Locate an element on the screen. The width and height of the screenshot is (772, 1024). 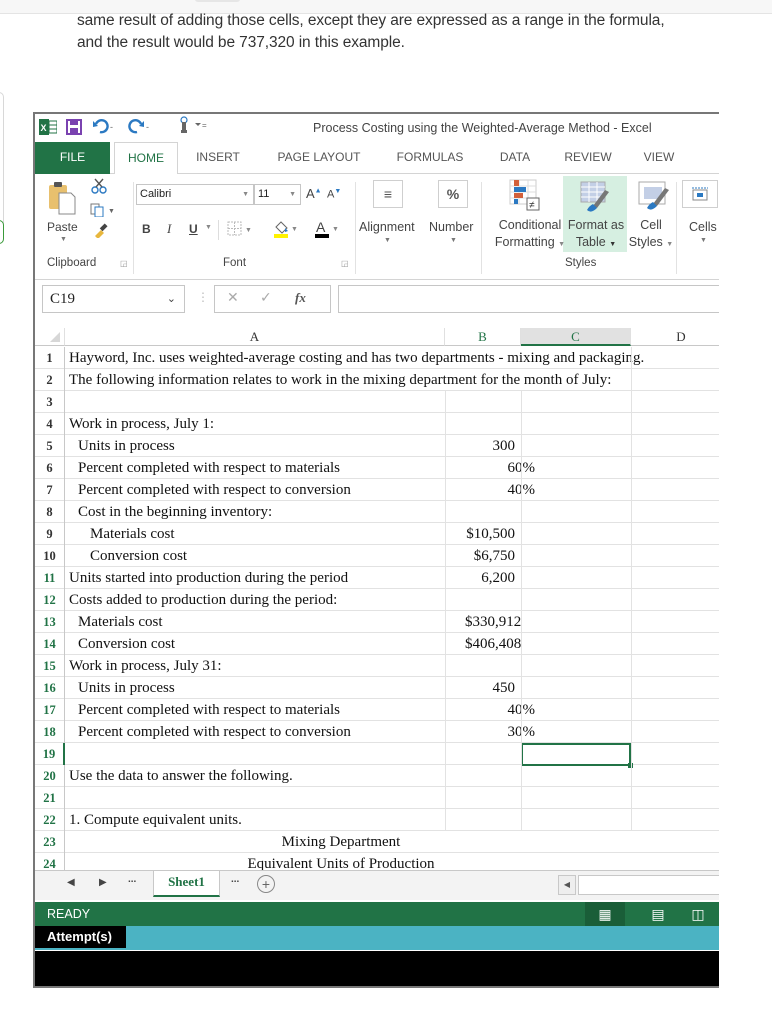
normal-view-icon: ▦ is located at coordinates (605, 914).